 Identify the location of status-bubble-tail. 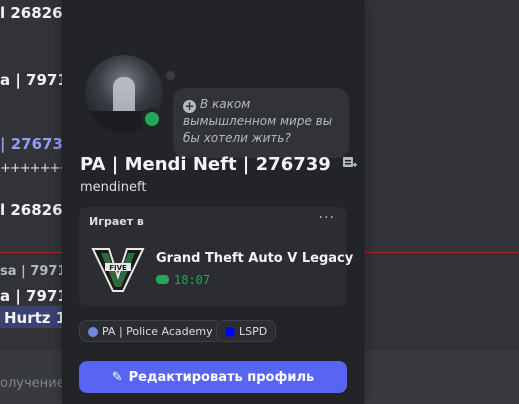
(170, 75).